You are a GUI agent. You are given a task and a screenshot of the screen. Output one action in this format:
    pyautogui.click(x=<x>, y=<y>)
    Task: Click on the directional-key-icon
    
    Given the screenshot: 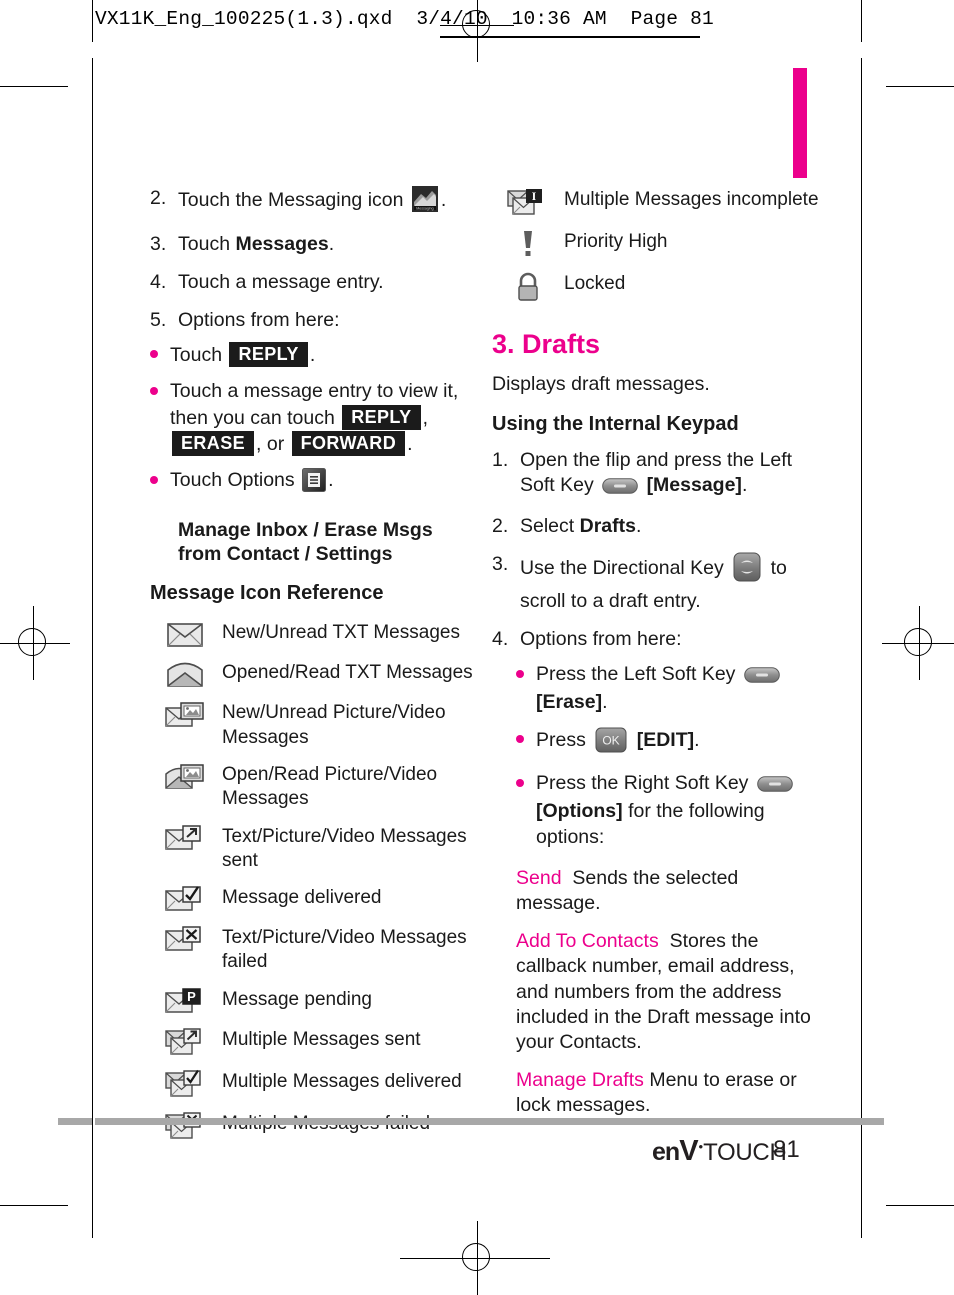 What is the action you would take?
    pyautogui.click(x=747, y=570)
    